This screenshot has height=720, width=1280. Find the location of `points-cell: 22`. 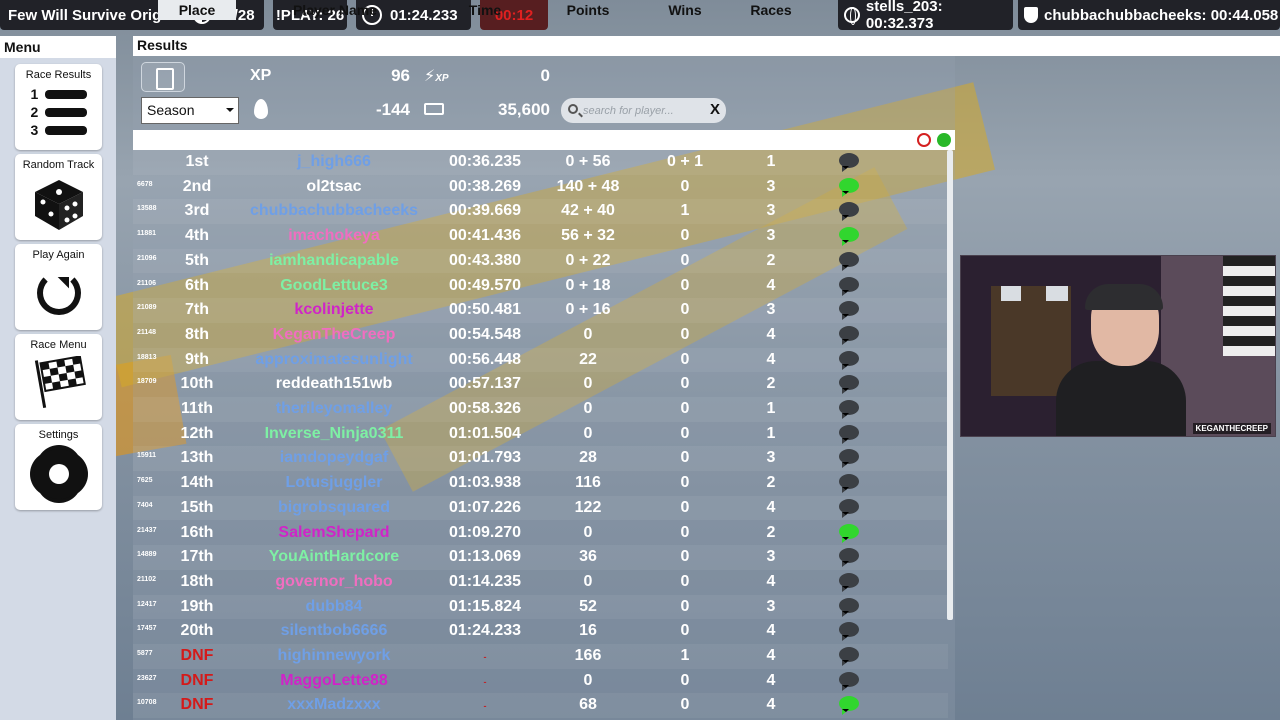

points-cell: 22 is located at coordinates (588, 359).